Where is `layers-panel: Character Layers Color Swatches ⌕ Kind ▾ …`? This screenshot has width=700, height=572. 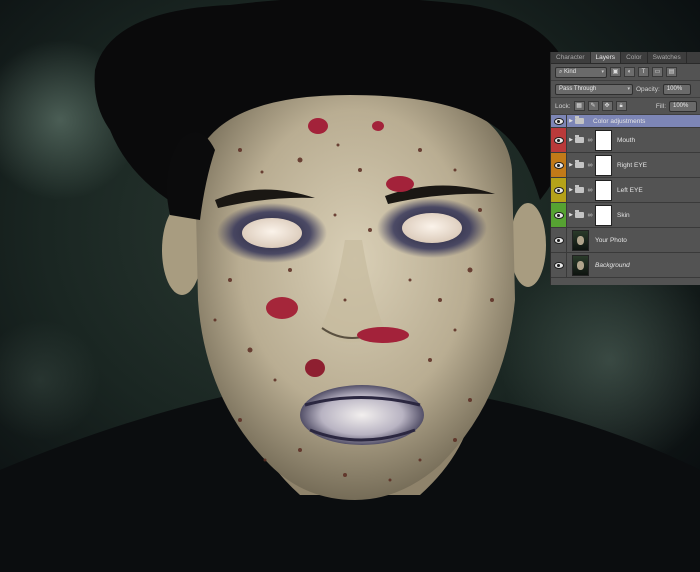 layers-panel: Character Layers Color Swatches ⌕ Kind ▾ … is located at coordinates (625, 168).